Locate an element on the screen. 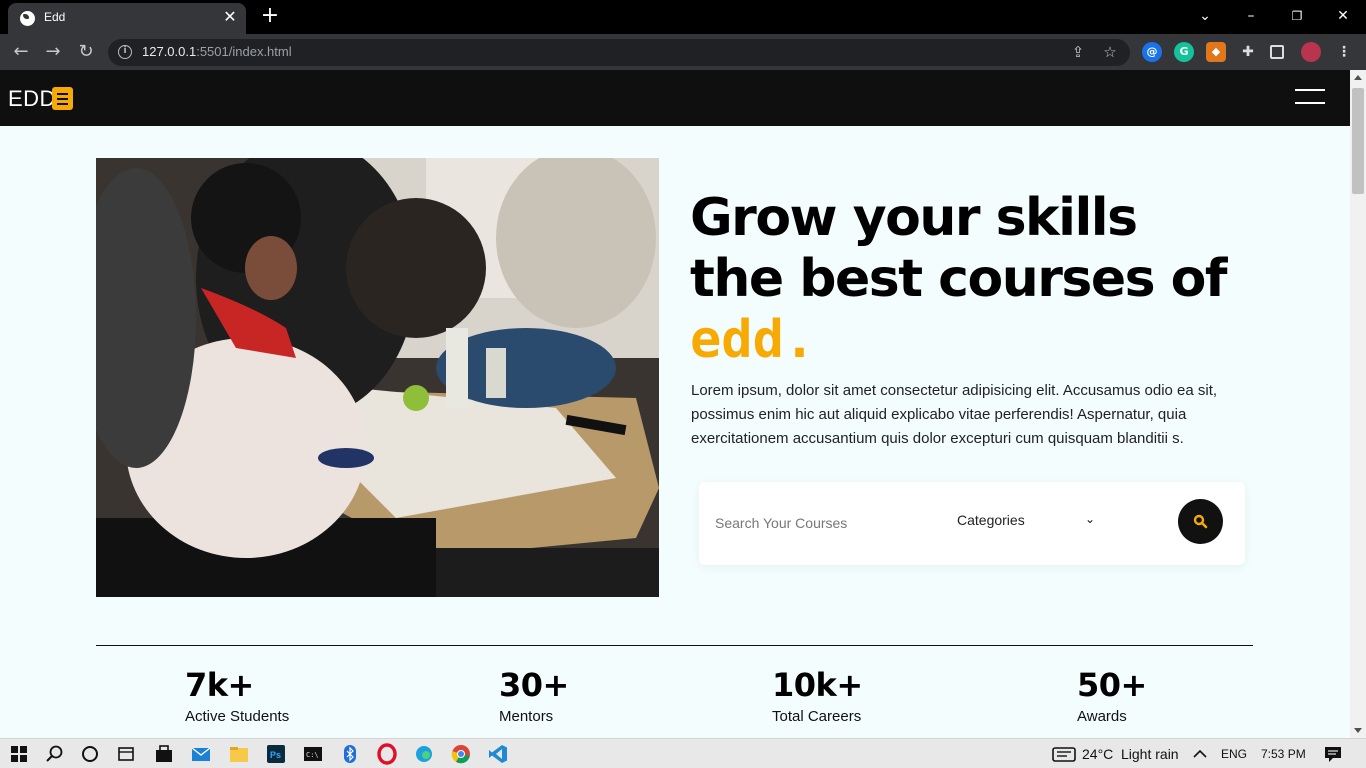 The width and height of the screenshot is (1366, 768). stat-label: Total Careers is located at coordinates (817, 716).